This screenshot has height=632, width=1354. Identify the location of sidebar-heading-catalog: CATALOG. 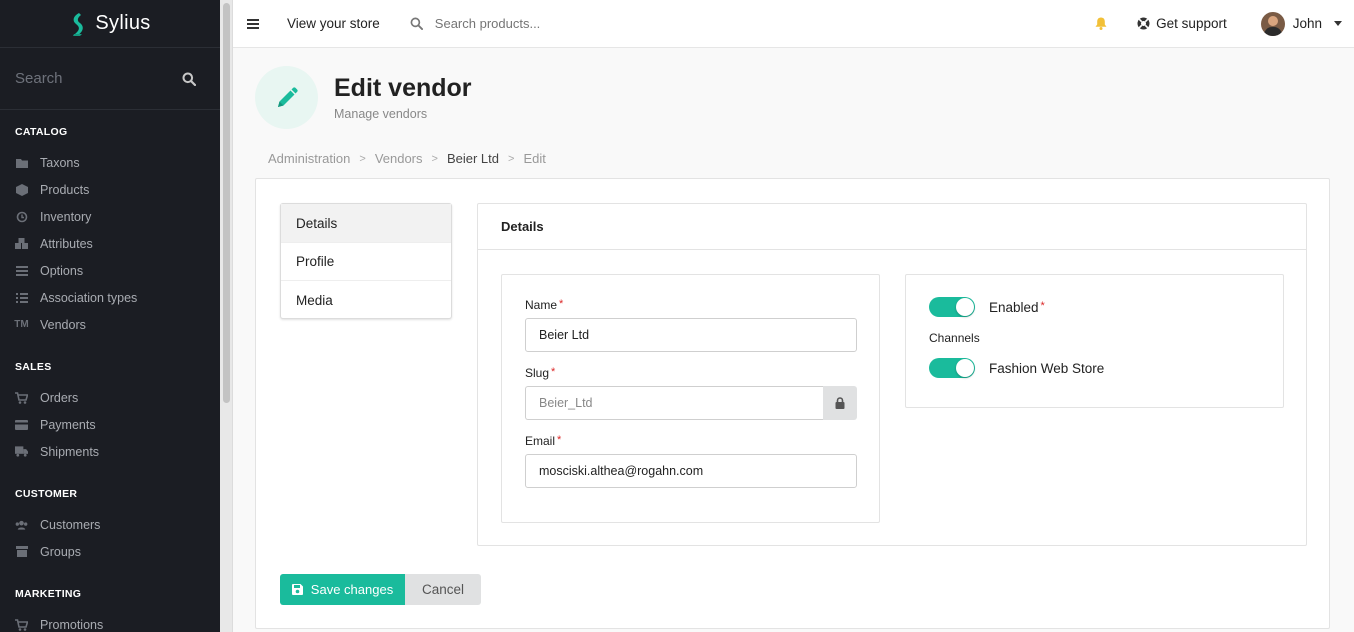
(41, 132).